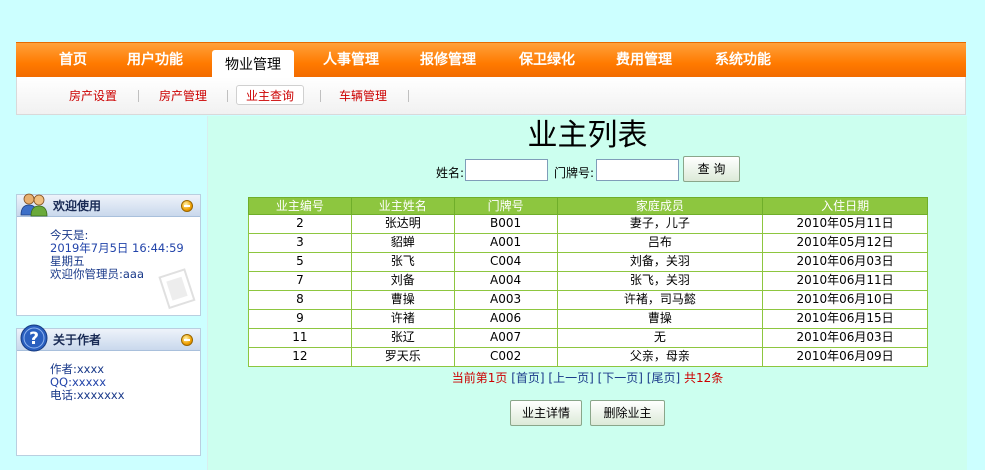  What do you see at coordinates (402, 224) in the screenshot?
I see `owner-name: 张达明` at bounding box center [402, 224].